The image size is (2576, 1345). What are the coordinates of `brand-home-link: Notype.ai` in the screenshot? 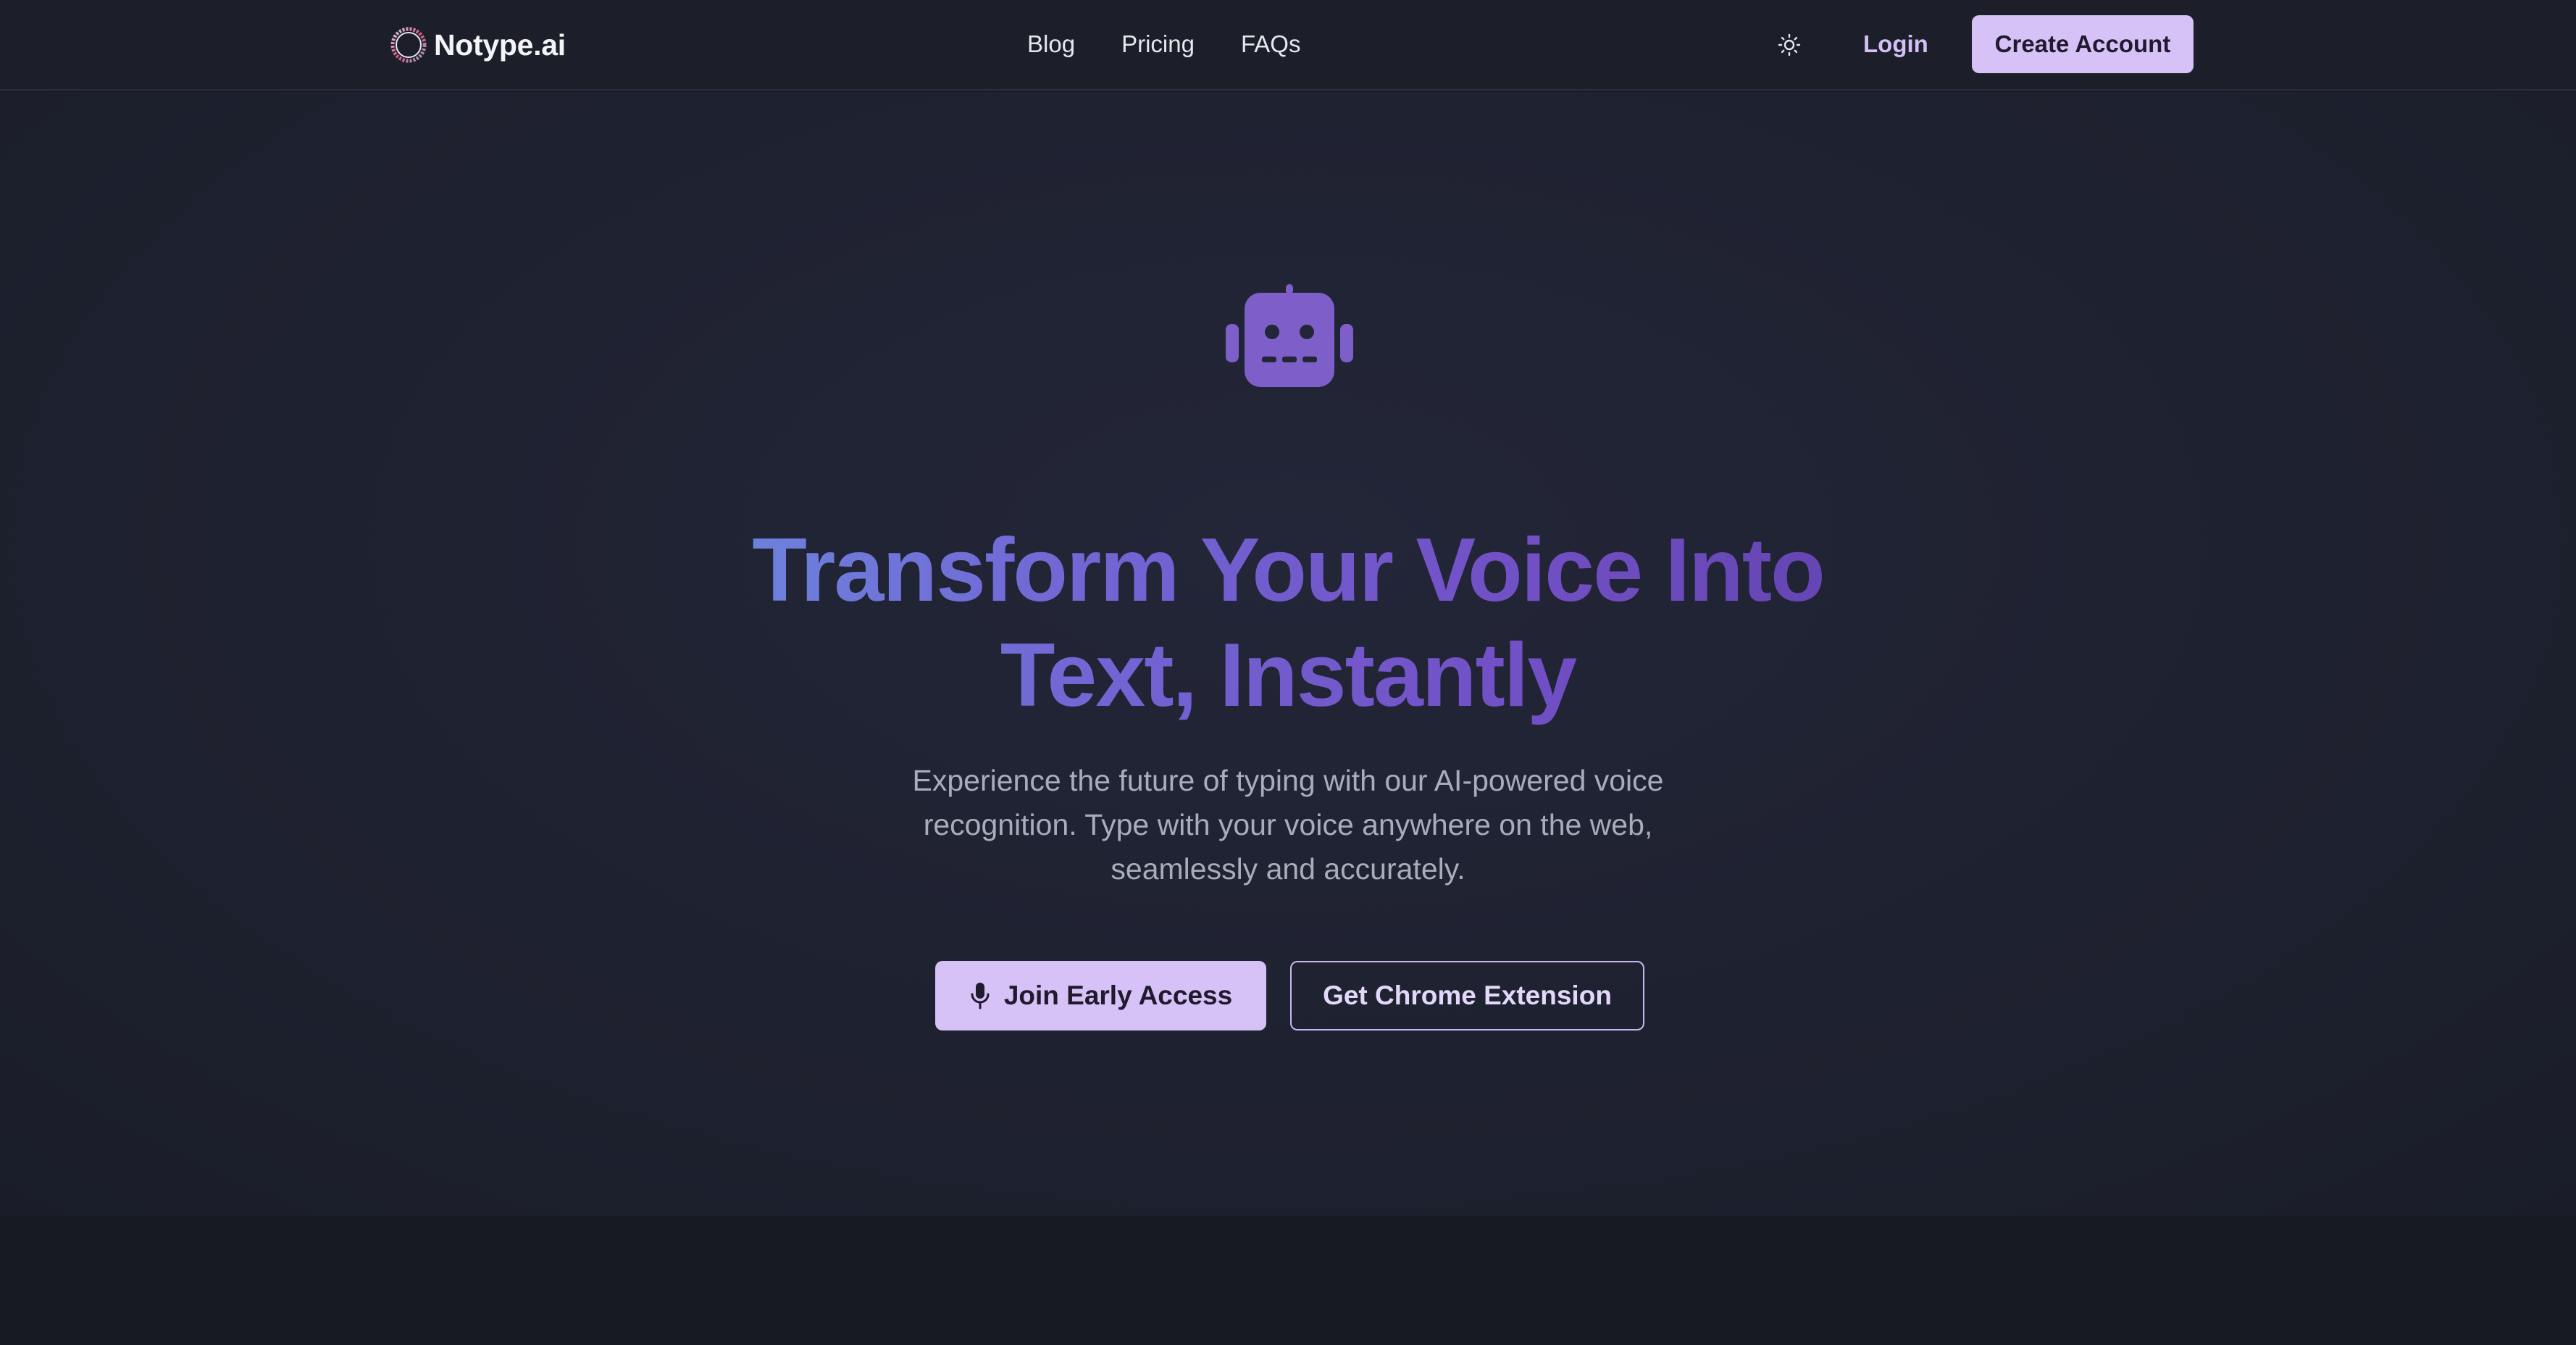 It's located at (477, 45).